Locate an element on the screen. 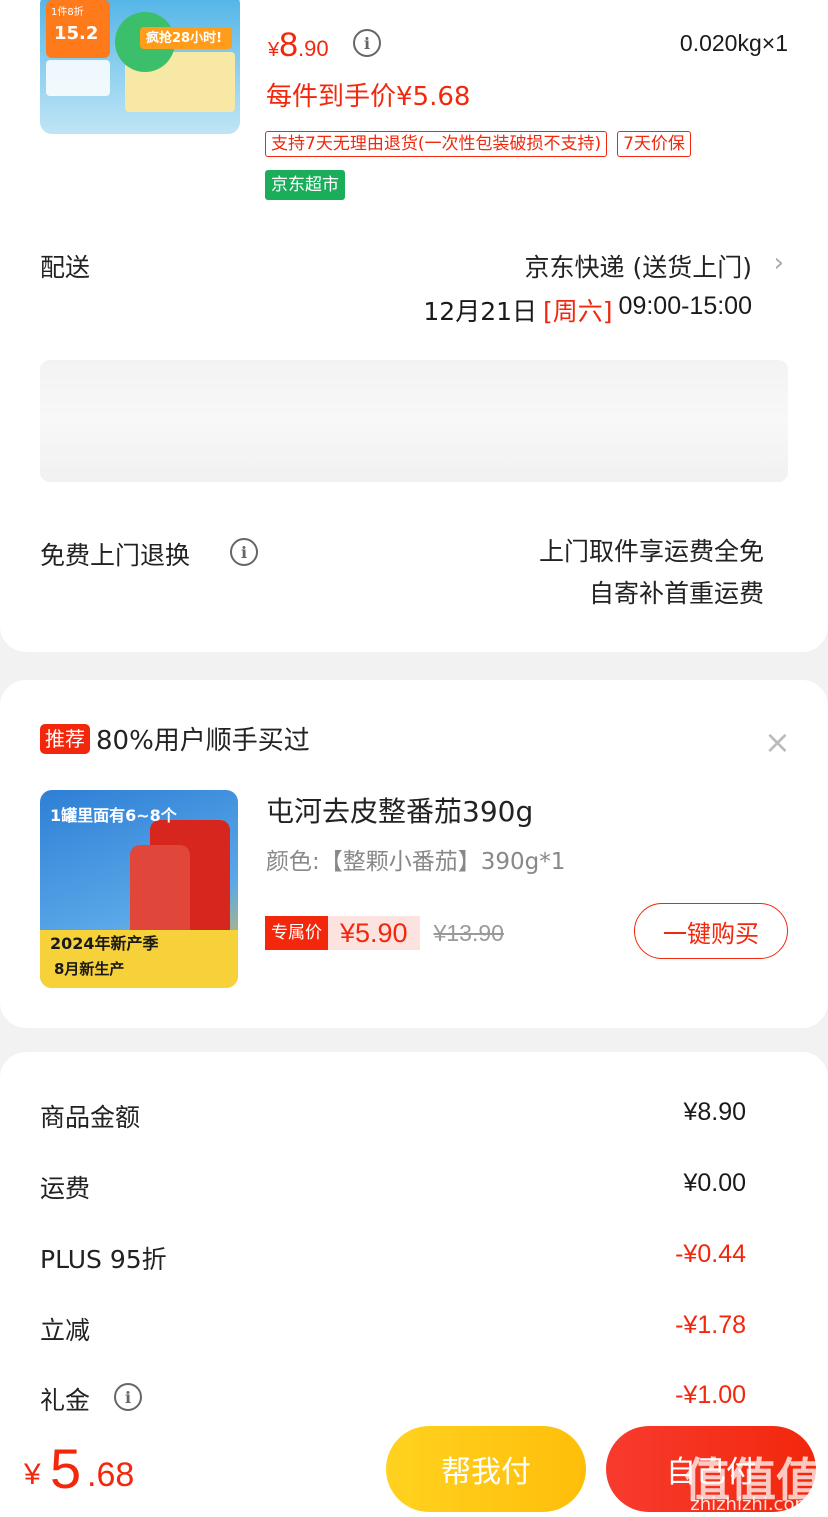 The width and height of the screenshot is (828, 1517). close-icon: × is located at coordinates (777, 742).